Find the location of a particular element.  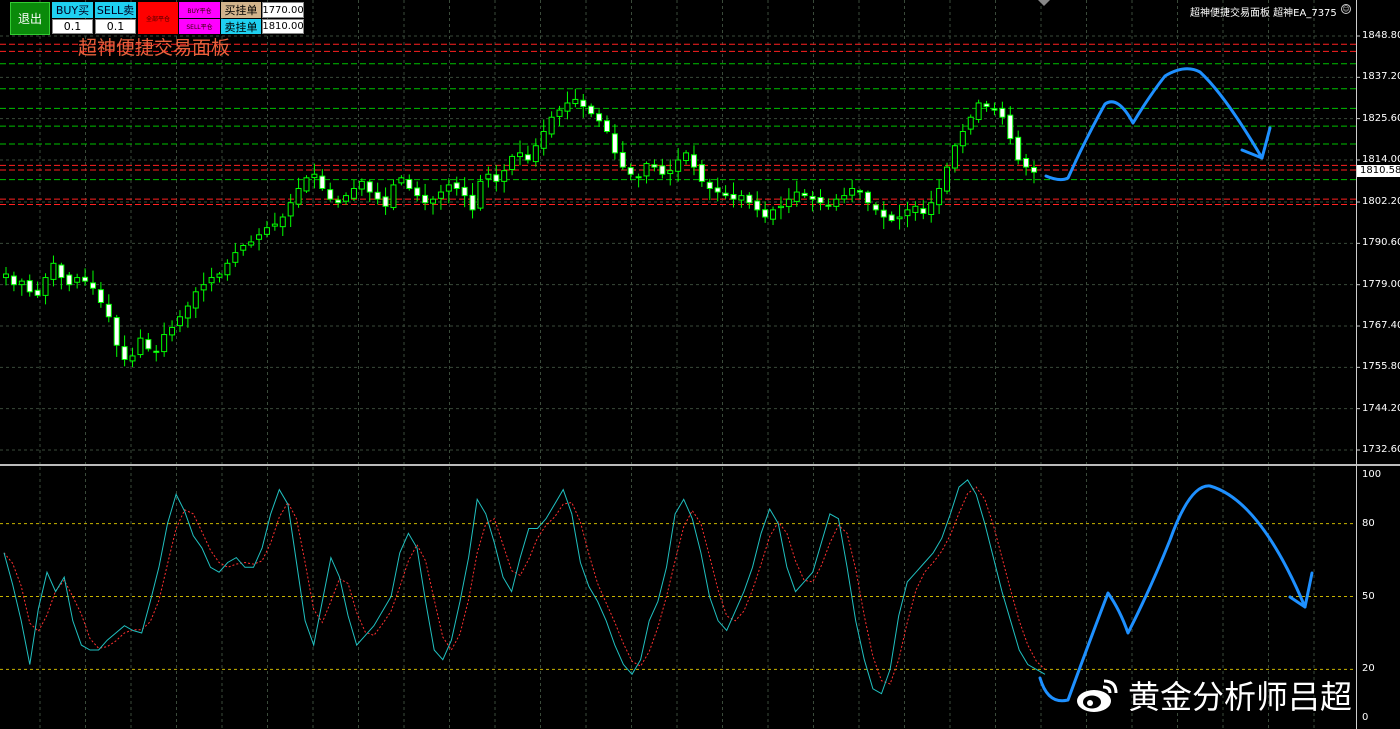

exit-button: 退出 is located at coordinates (30, 18).